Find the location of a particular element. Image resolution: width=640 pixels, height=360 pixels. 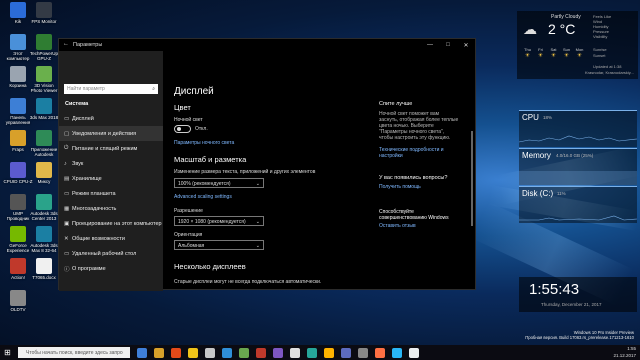

weather-detail: Visibility is located at coordinates (600, 36).